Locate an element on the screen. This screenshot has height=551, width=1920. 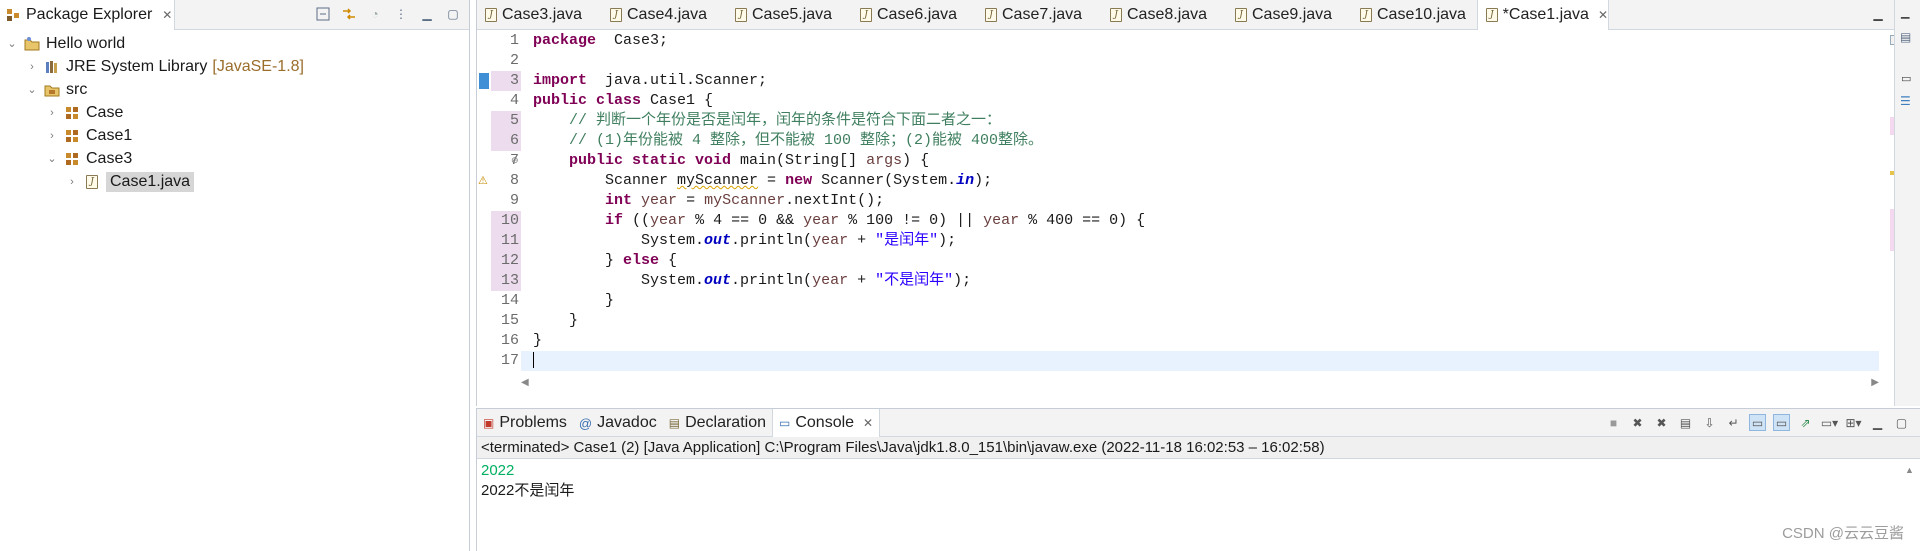
tab-problems: ▣ Problems is located at coordinates (525, 423).